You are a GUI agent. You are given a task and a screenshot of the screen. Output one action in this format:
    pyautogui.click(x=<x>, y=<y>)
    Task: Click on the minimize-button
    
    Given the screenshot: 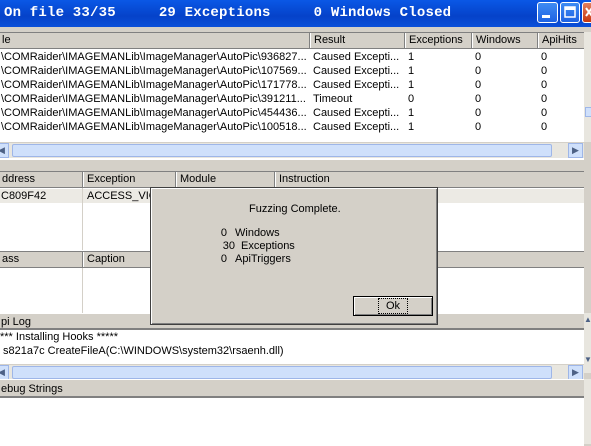 What is the action you would take?
    pyautogui.click(x=547, y=12)
    